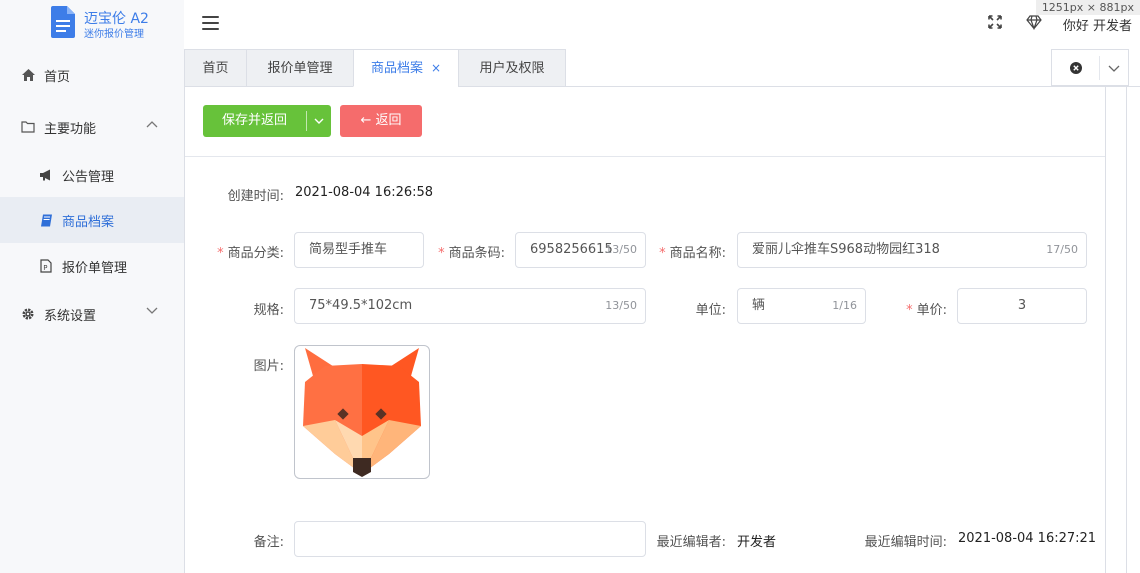 The width and height of the screenshot is (1140, 573). What do you see at coordinates (621, 305) in the screenshot?
I see `spec-char-count: 13/50` at bounding box center [621, 305].